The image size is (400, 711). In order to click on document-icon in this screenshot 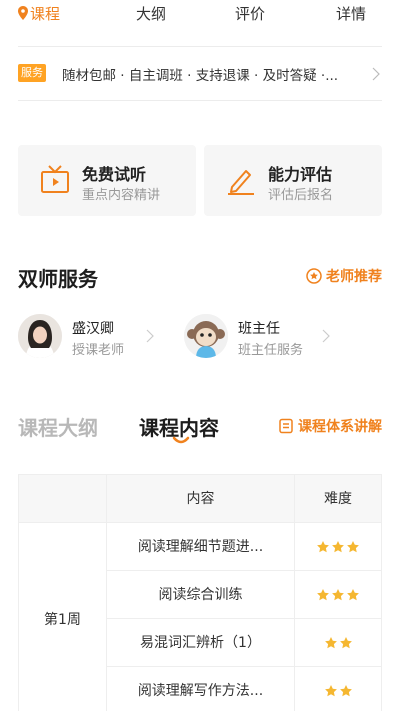, I will do `click(286, 426)`.